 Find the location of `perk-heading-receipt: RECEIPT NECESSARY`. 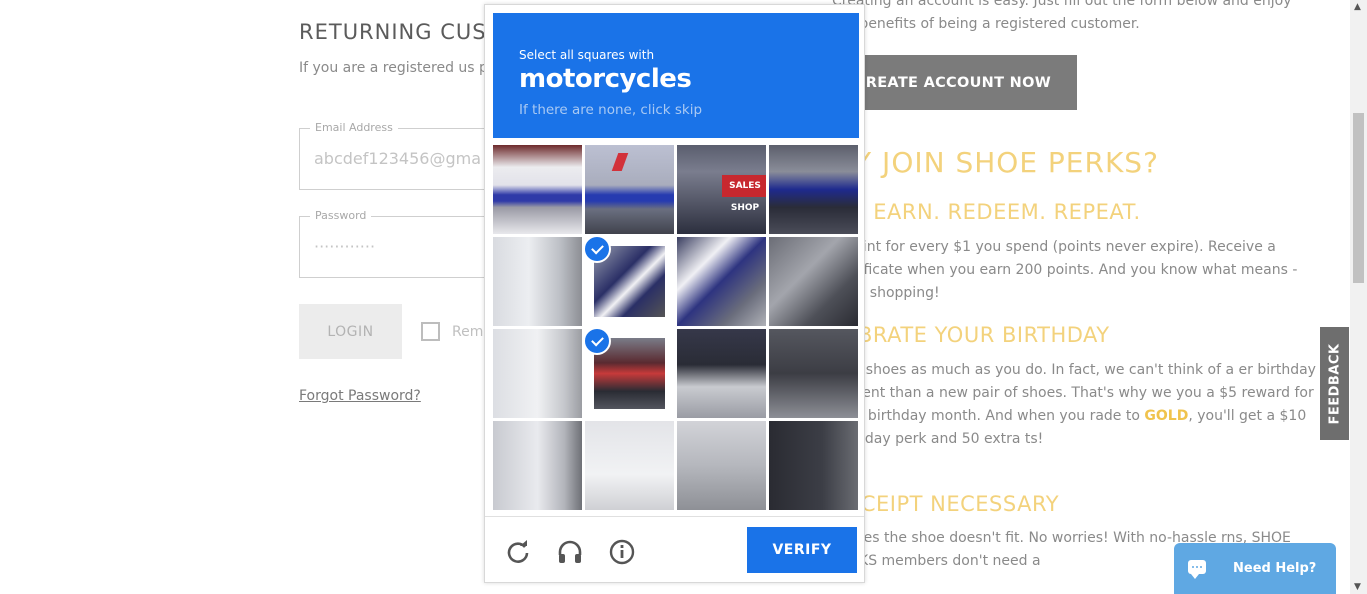

perk-heading-receipt: RECEIPT NECESSARY is located at coordinates (946, 504).